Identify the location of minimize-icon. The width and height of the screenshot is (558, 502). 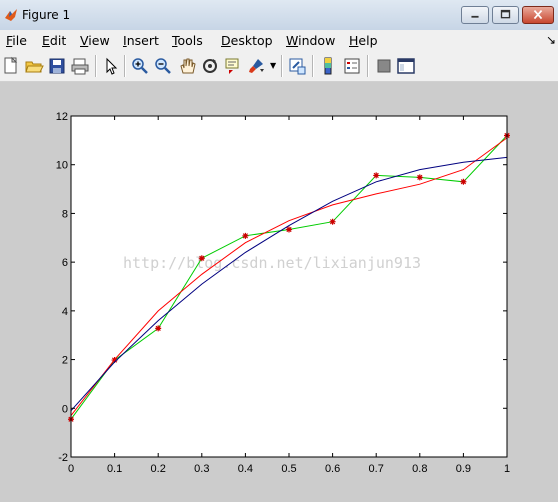
(475, 16).